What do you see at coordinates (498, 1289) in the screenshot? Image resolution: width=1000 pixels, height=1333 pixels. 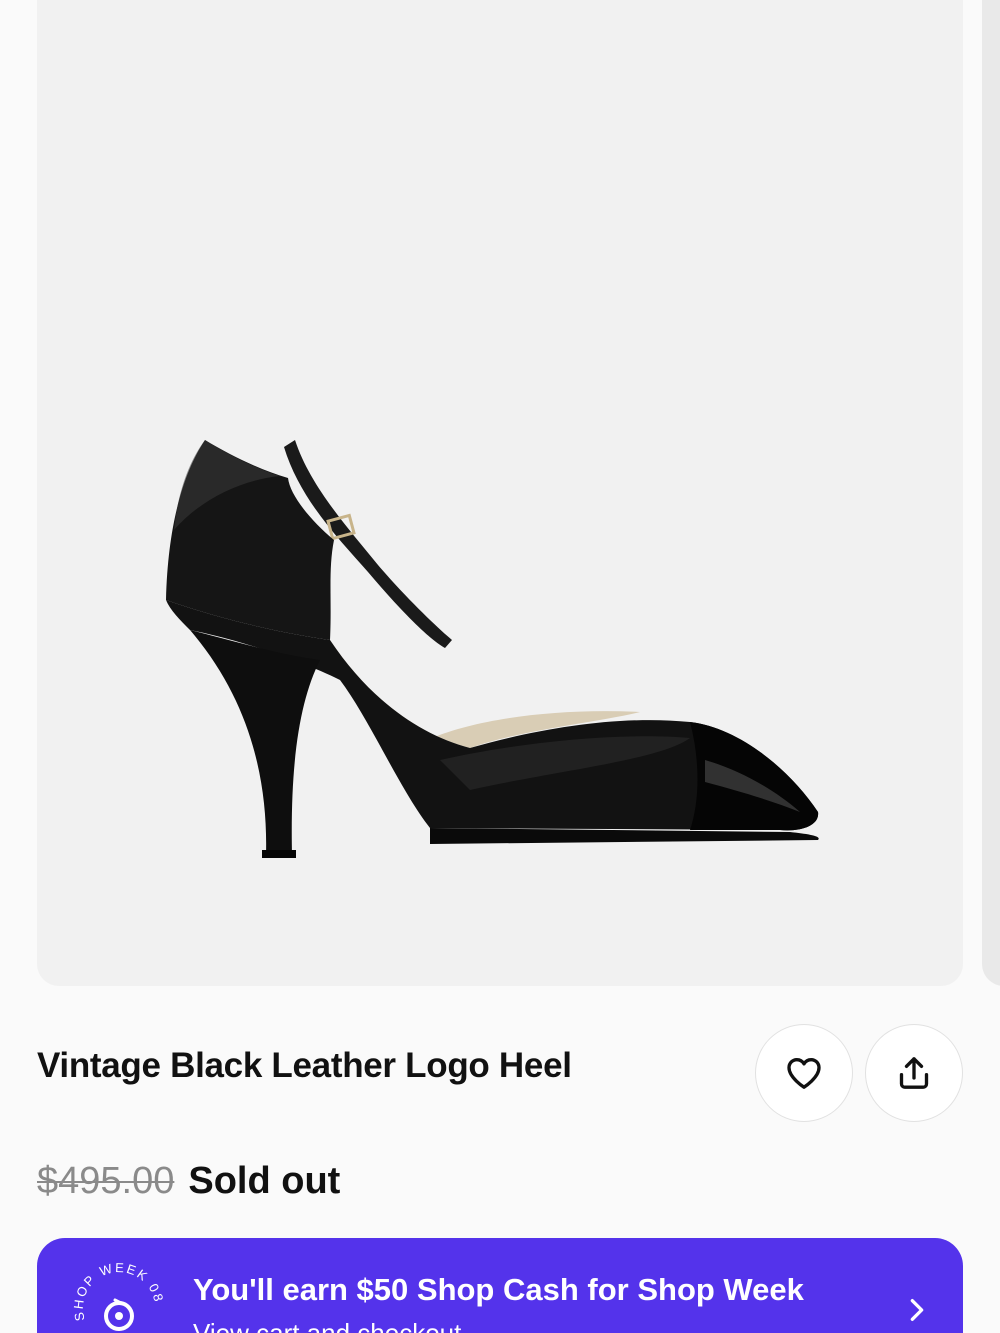 I see `banner-title: You'll earn $50 Shop Cash for Shop Week` at bounding box center [498, 1289].